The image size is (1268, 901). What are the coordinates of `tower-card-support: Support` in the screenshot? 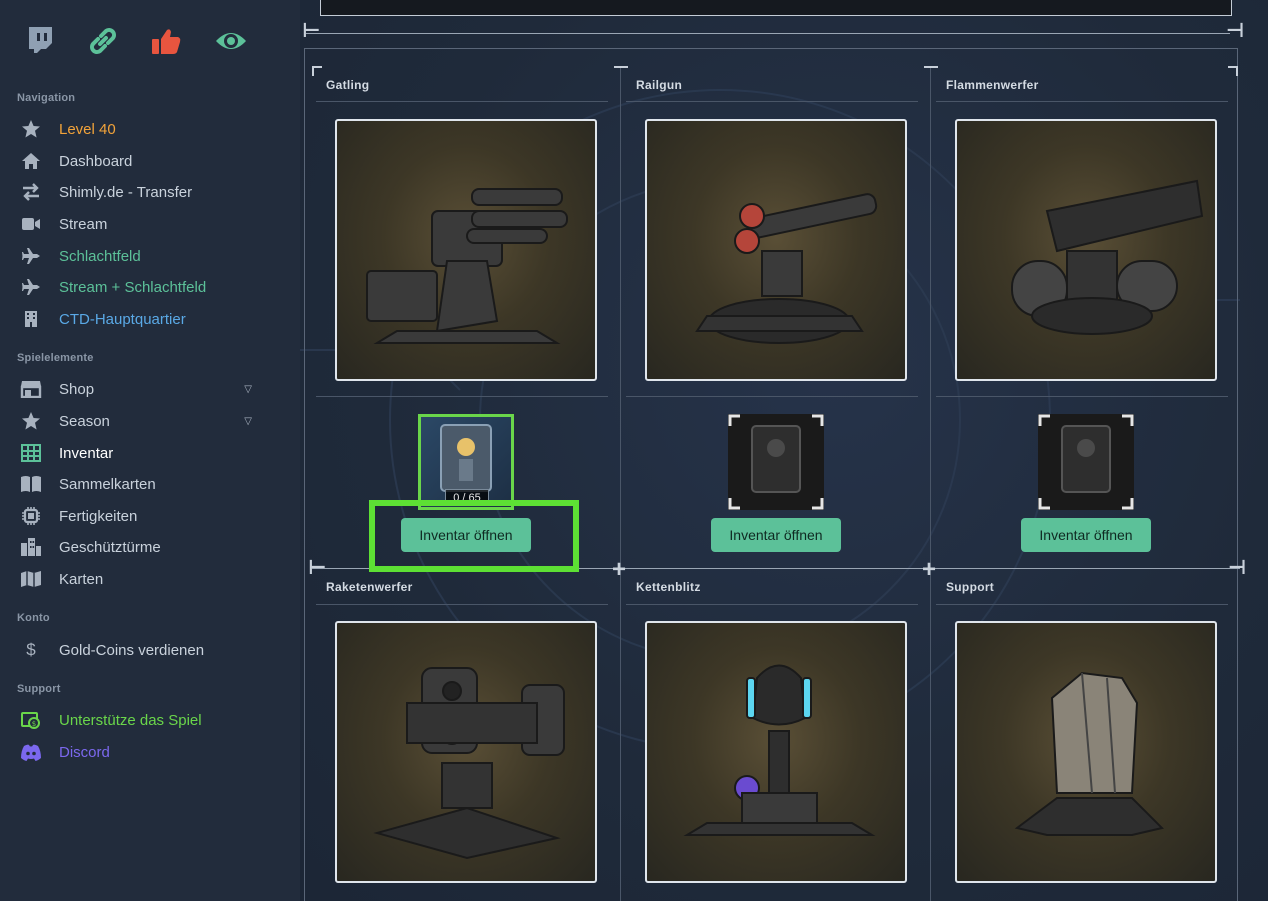 It's located at (1084, 735).